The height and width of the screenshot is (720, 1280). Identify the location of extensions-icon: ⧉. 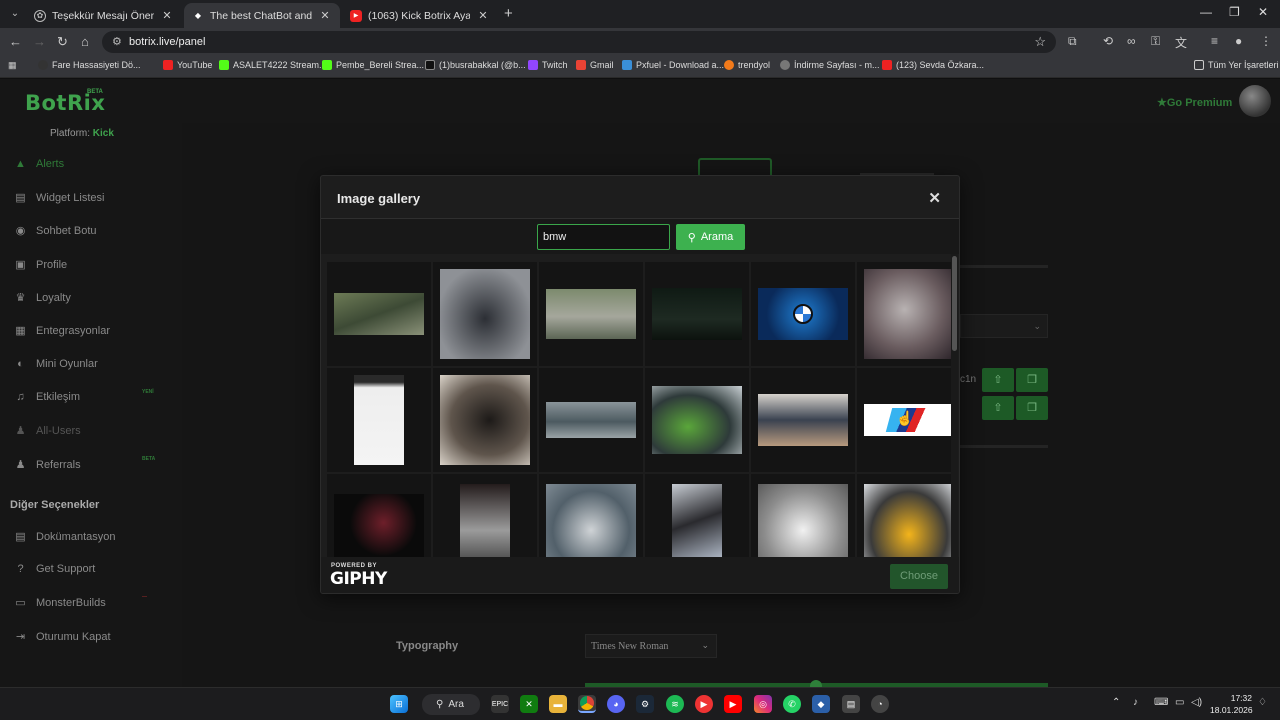
(1072, 41).